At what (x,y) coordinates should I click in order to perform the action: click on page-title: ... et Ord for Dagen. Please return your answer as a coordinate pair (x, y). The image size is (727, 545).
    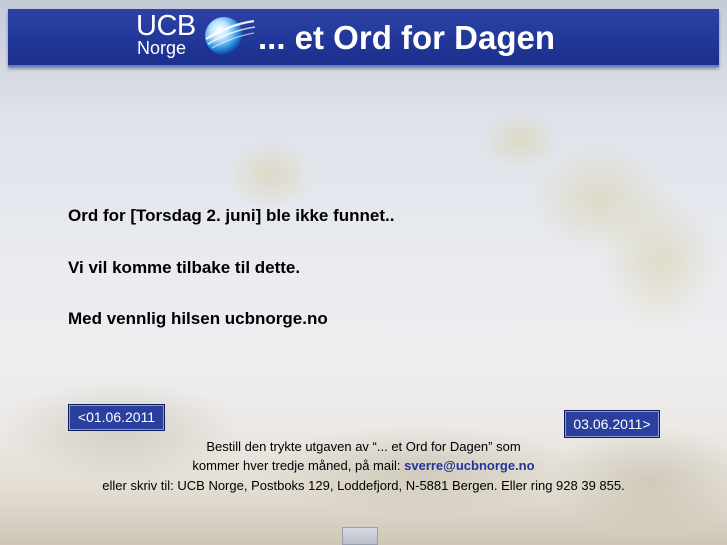
    Looking at the image, I should click on (407, 37).